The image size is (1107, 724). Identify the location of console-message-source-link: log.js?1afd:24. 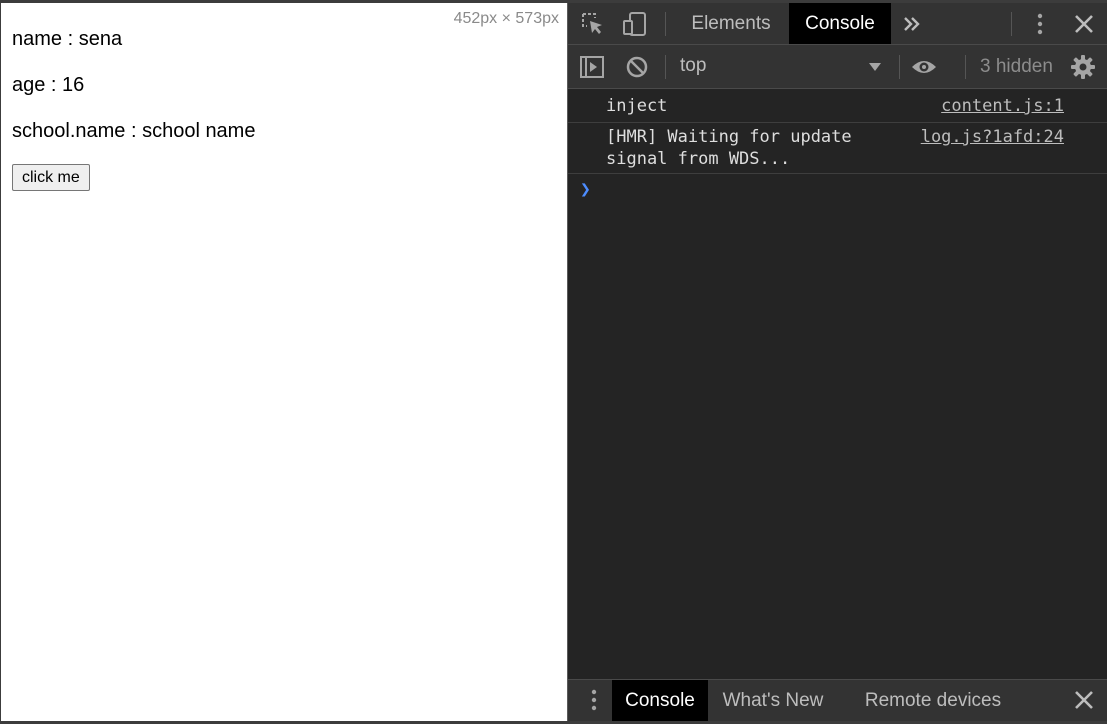
(992, 137).